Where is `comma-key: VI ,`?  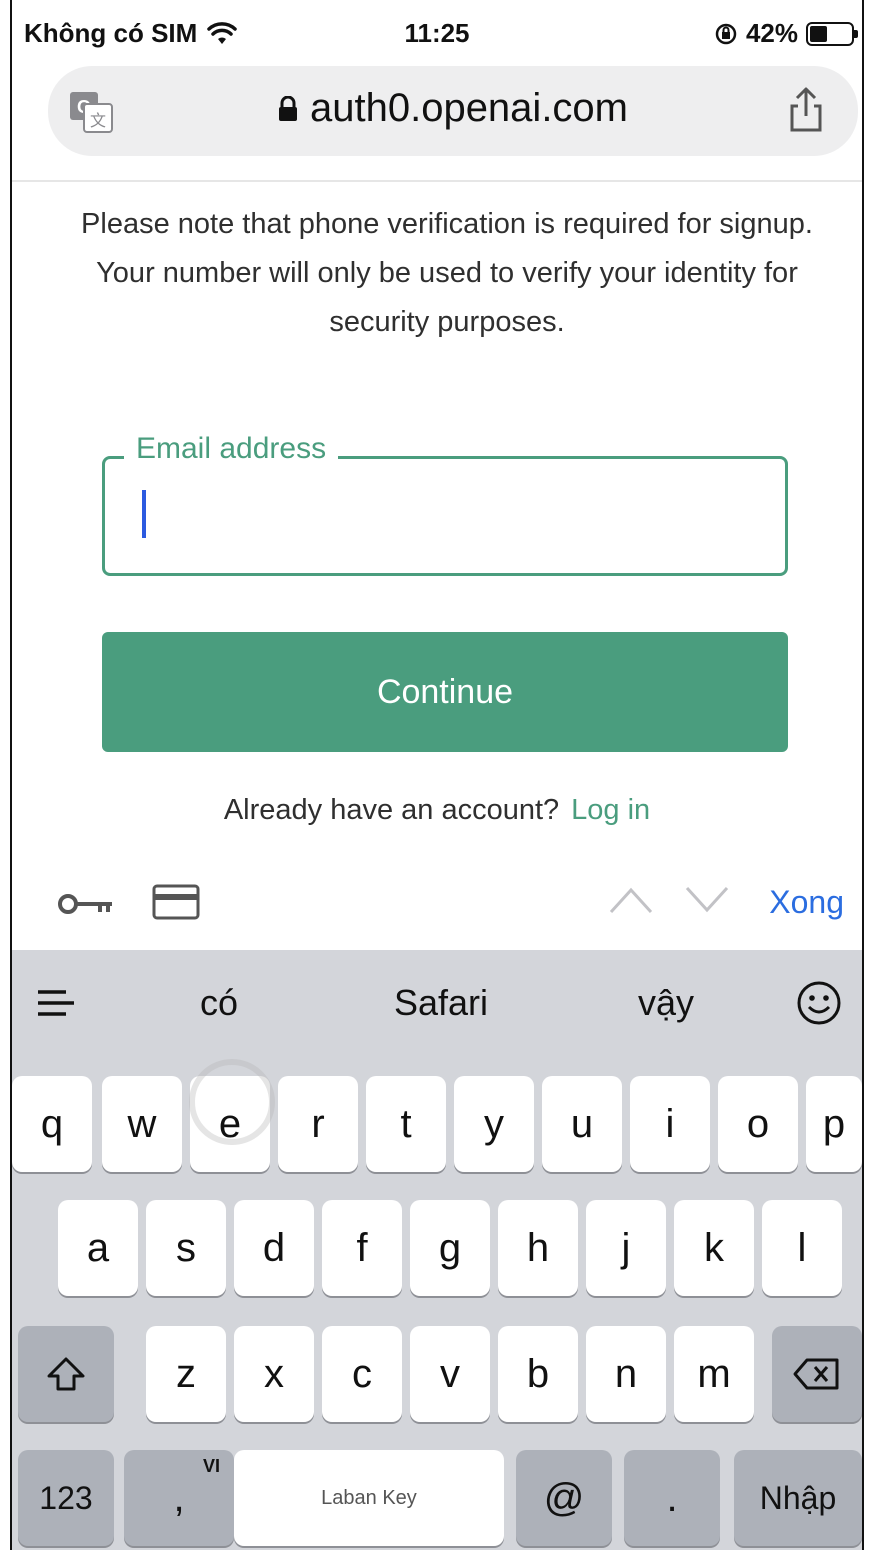
comma-key: VI , is located at coordinates (179, 1498).